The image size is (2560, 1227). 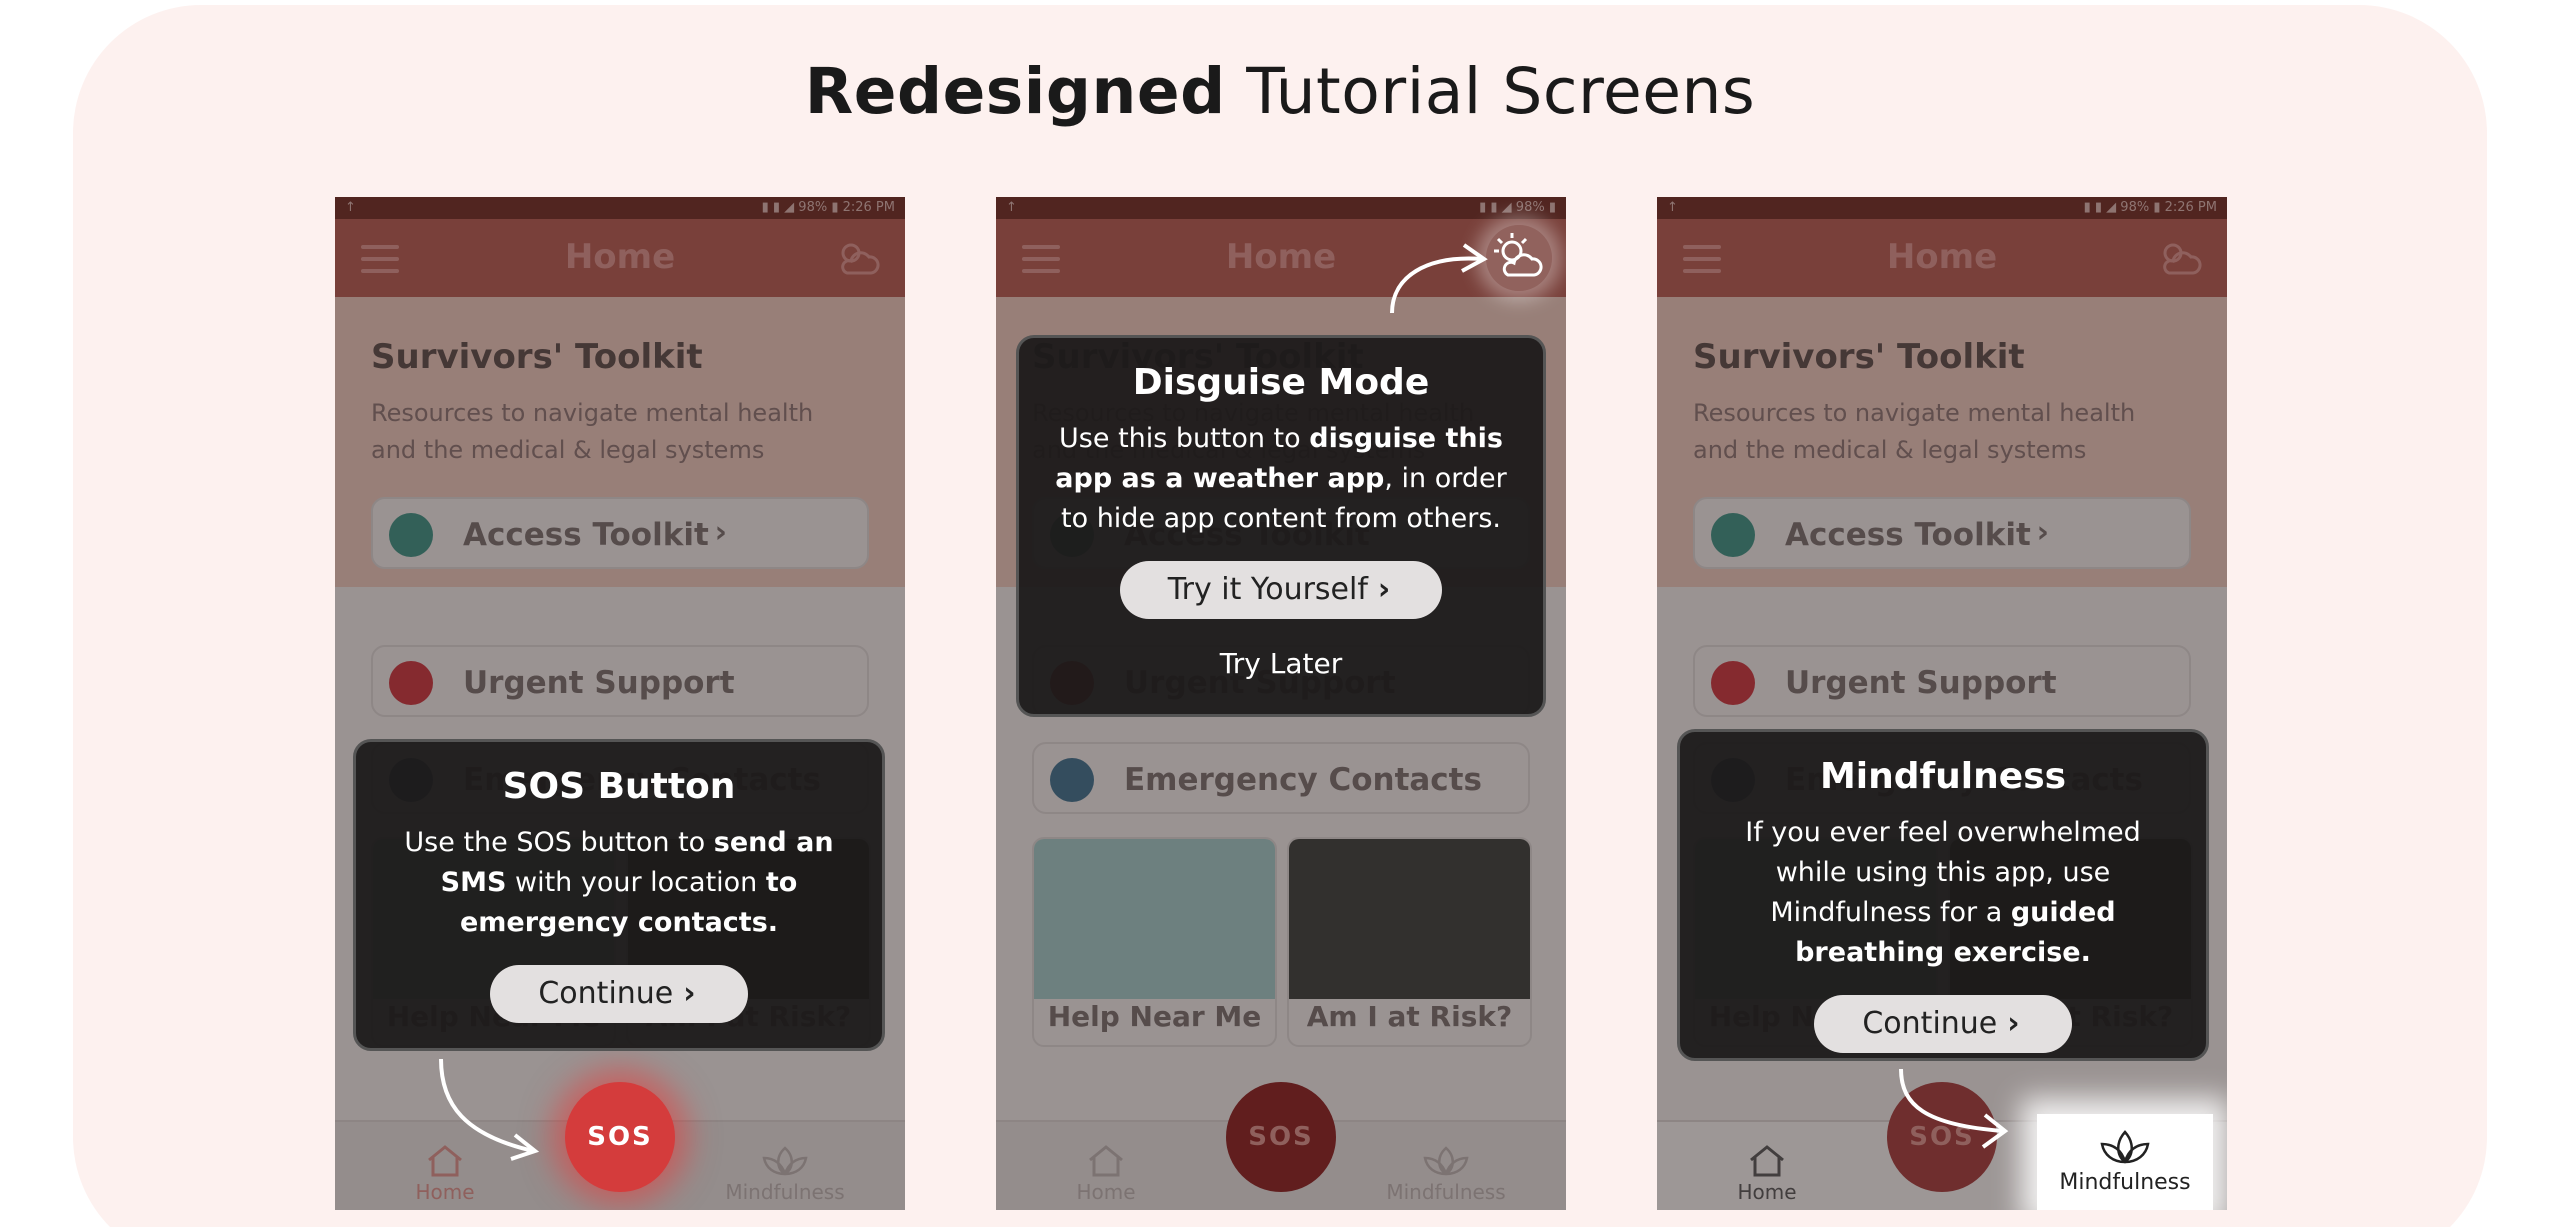 What do you see at coordinates (1281, 663) in the screenshot?
I see `try-later-link: Try Later` at bounding box center [1281, 663].